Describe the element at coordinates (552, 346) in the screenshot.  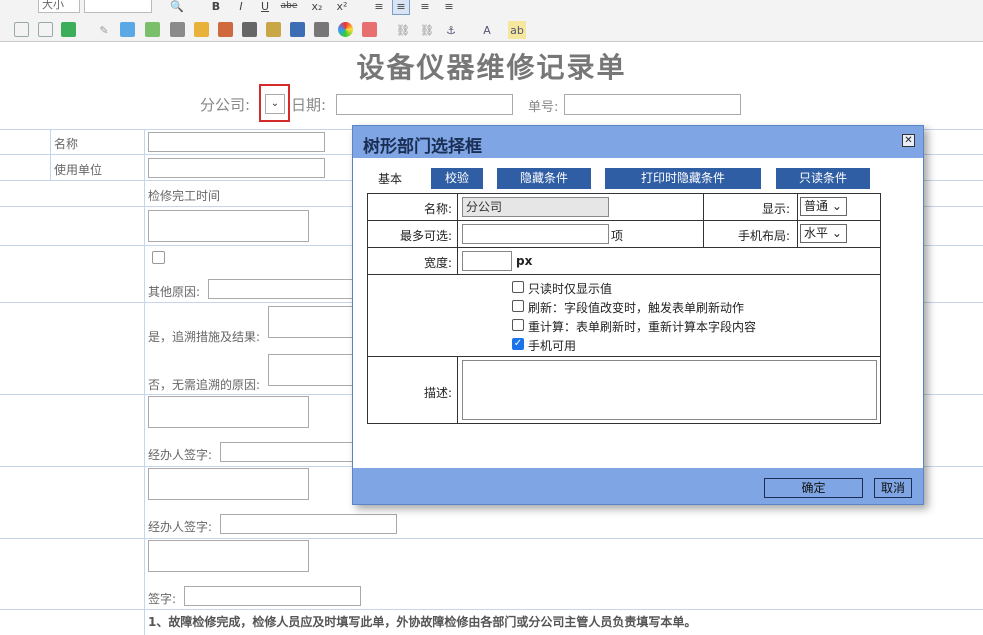
I see `mobile-enabled-label: 手机可用` at that location.